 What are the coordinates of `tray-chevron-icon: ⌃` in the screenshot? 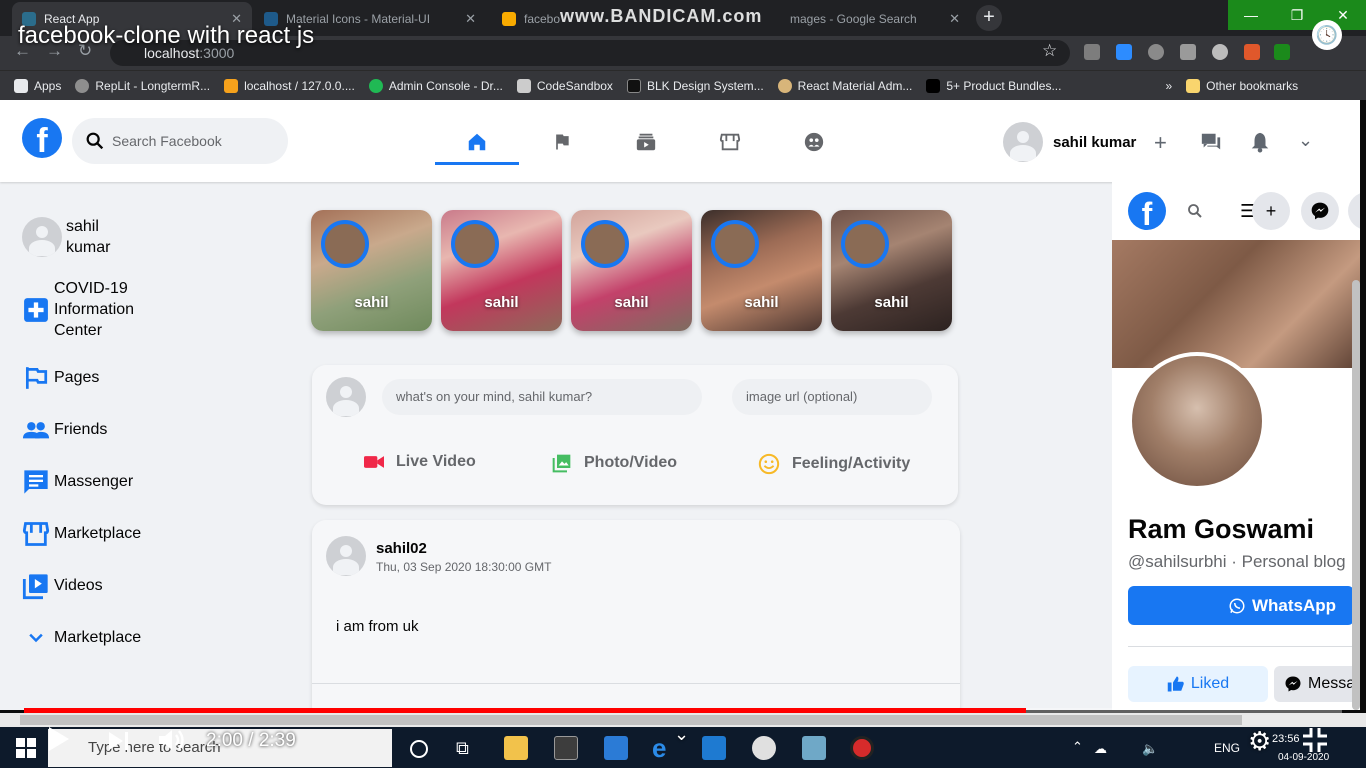 It's located at (1077, 747).